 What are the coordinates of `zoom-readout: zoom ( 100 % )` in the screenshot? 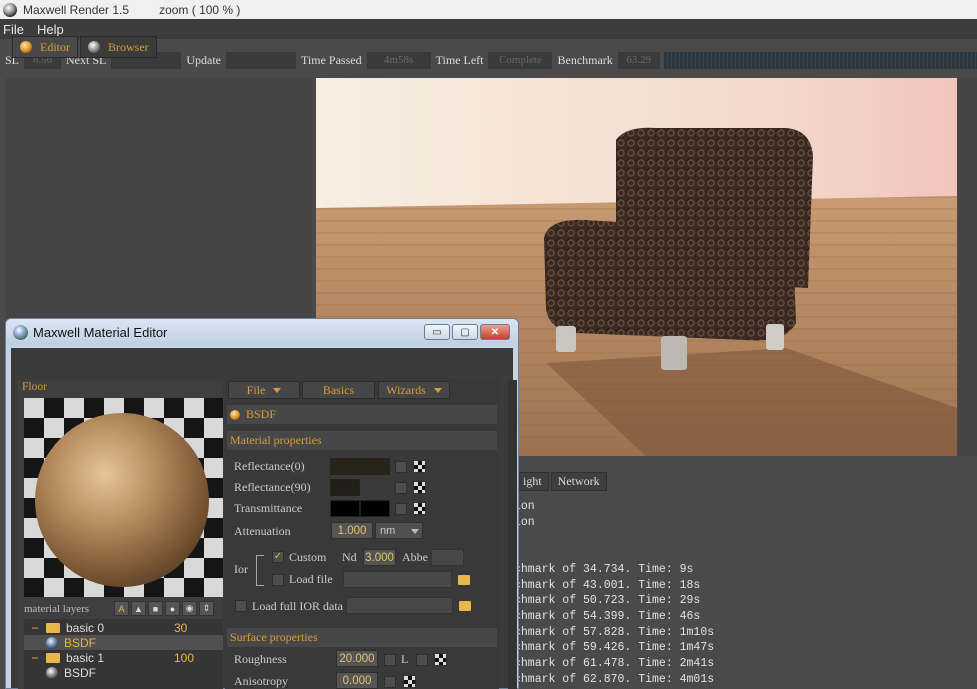 It's located at (200, 9).